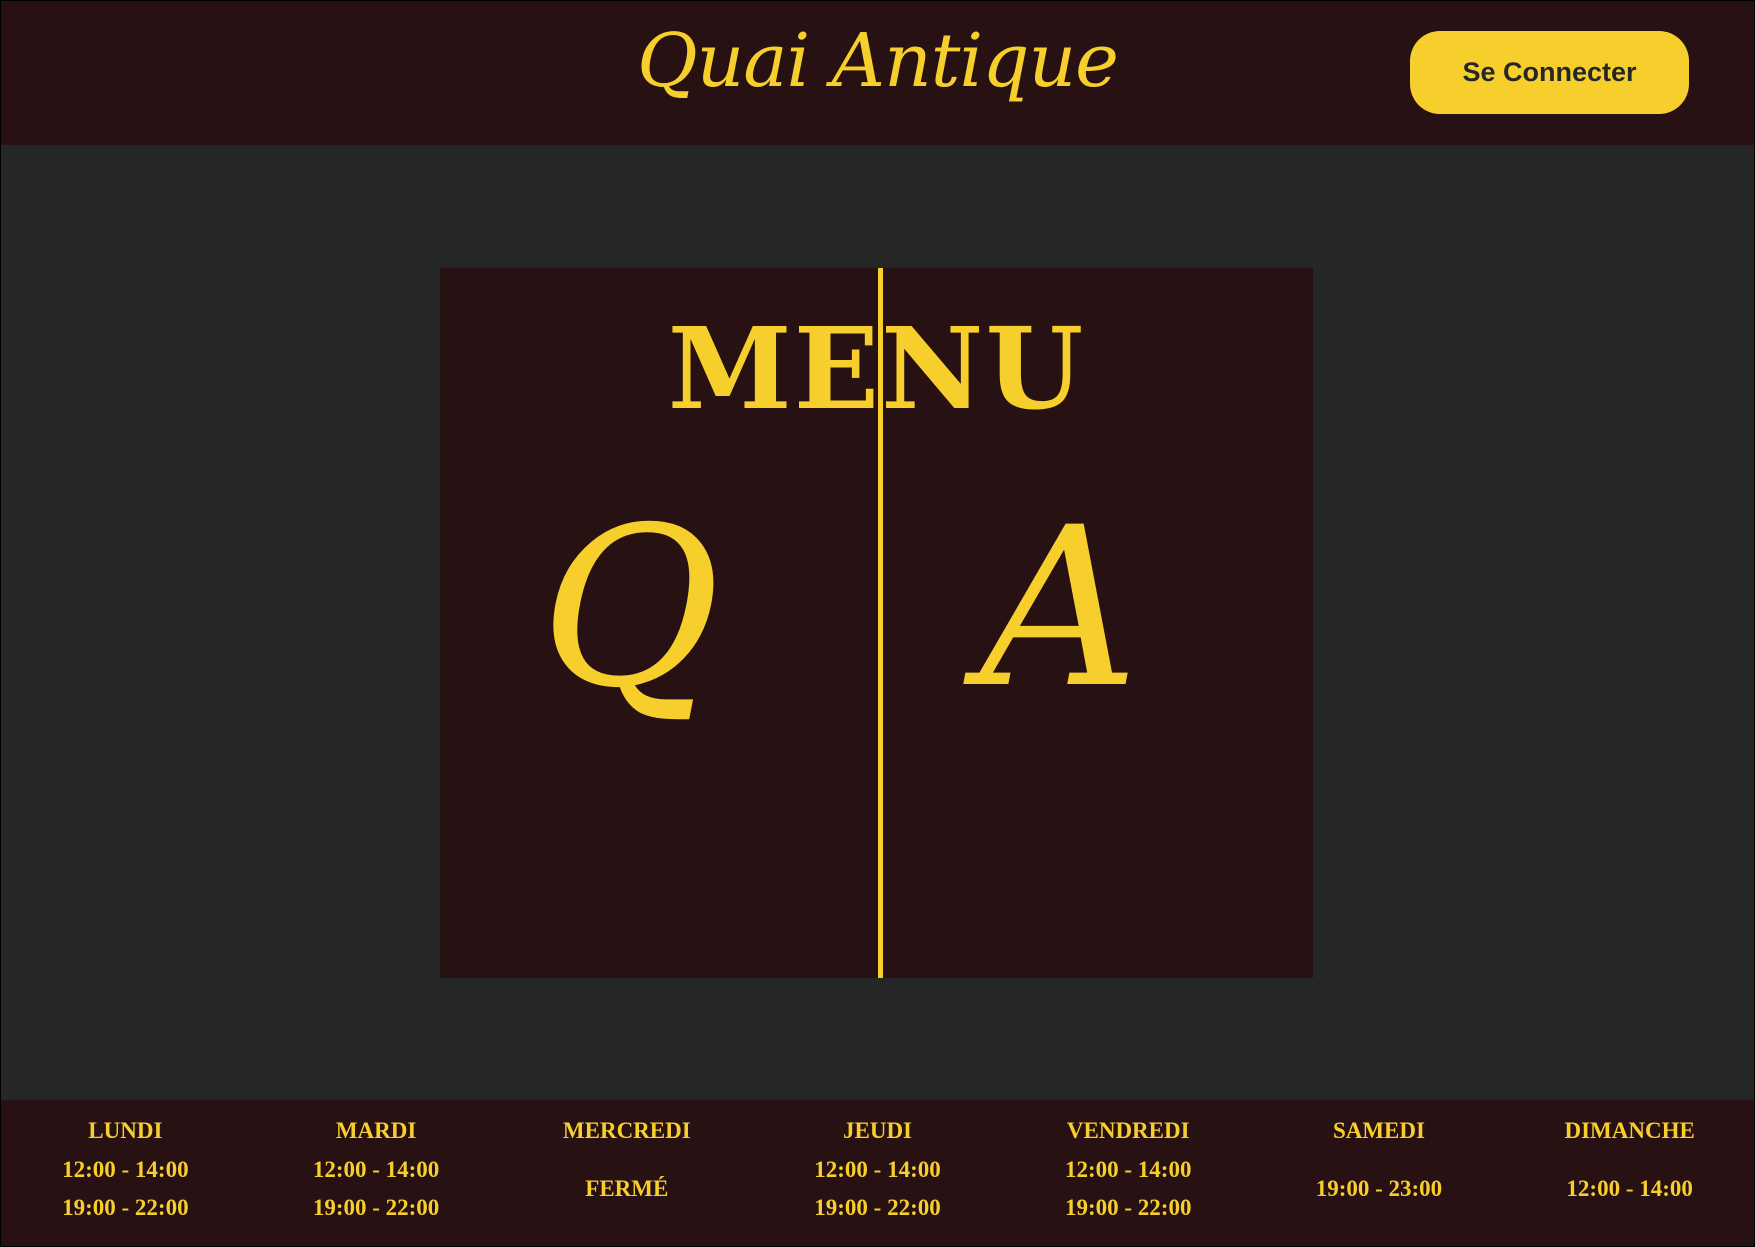 The width and height of the screenshot is (1755, 1247). What do you see at coordinates (627, 1188) in the screenshot?
I see `time-slot: FERMÉ` at bounding box center [627, 1188].